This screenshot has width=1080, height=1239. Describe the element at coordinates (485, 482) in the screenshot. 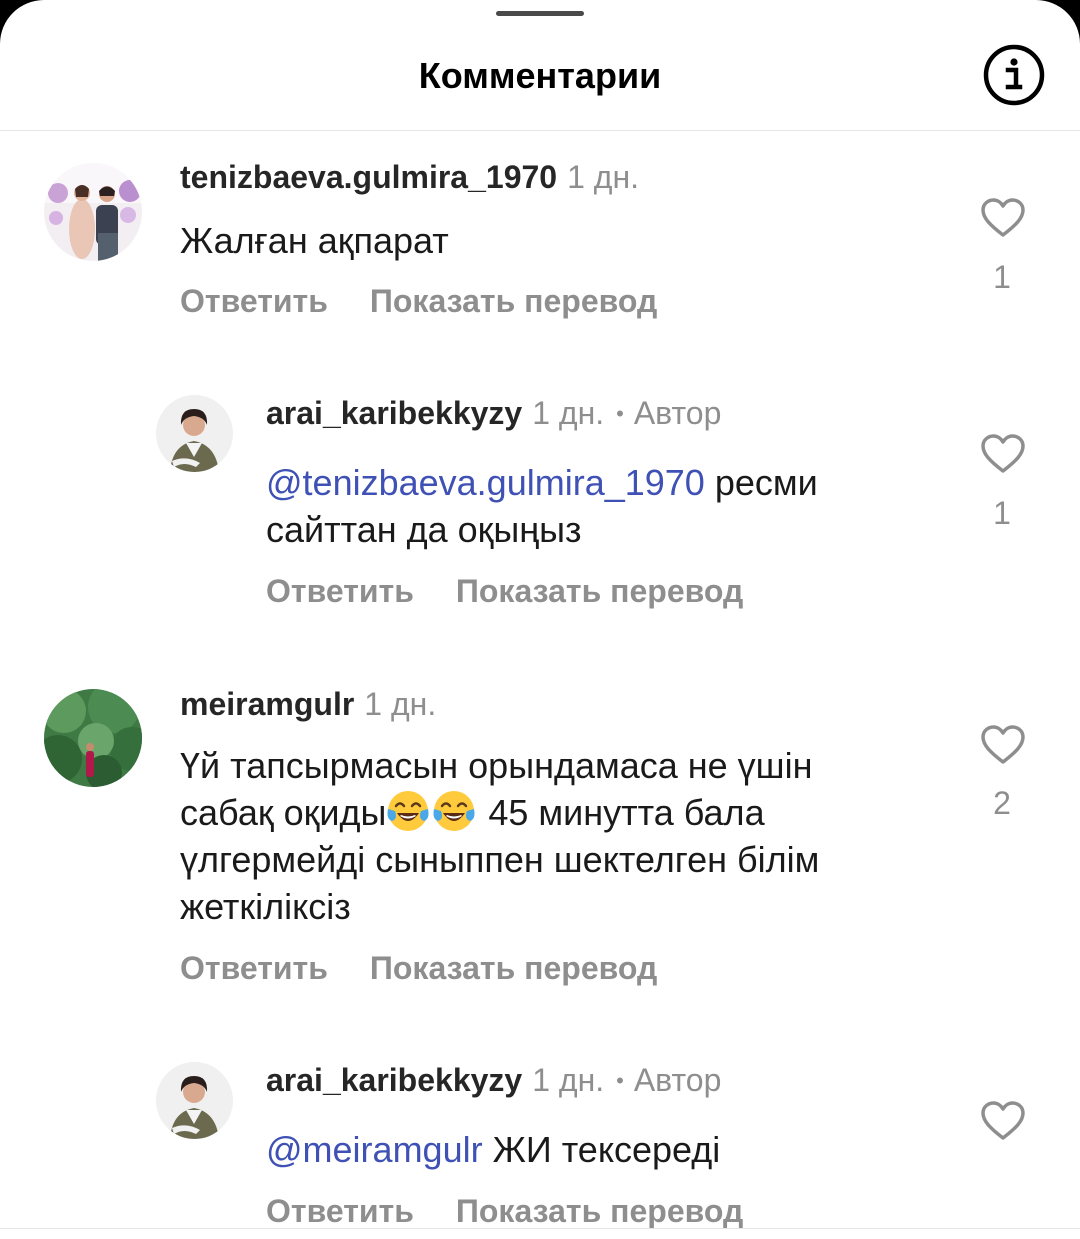

I see `mention-link: @tenizbaeva.gulmira_1970` at that location.